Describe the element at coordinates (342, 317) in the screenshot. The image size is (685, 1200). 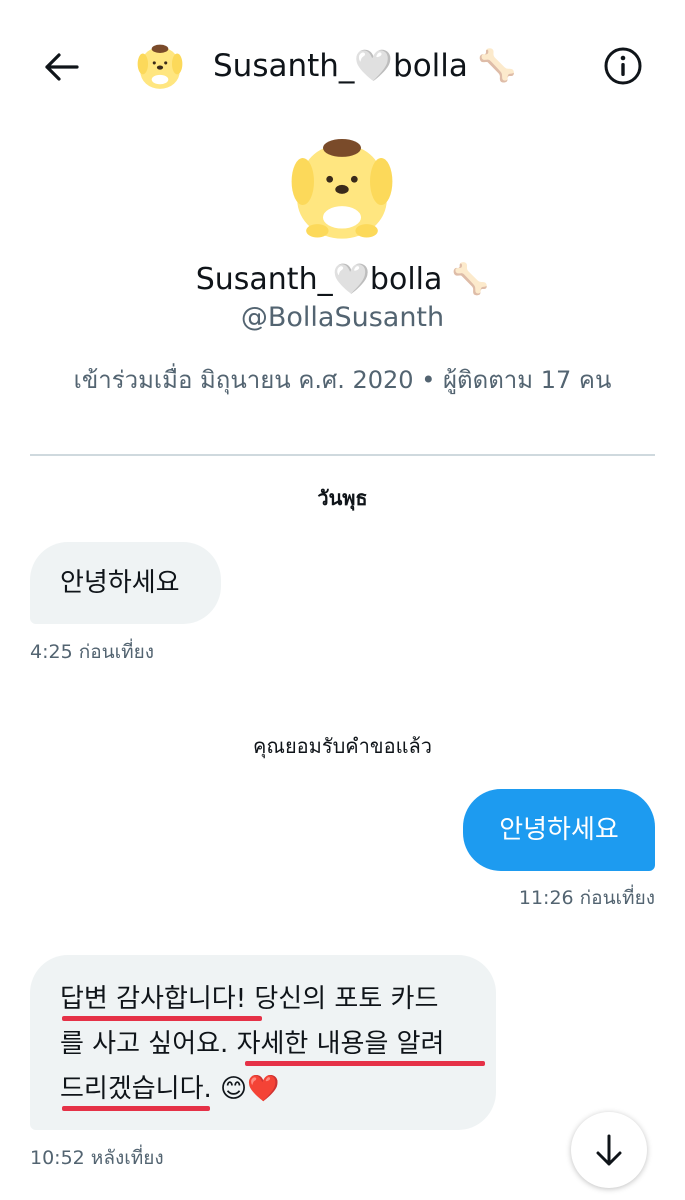
I see `profile-handle: @BollaSusanth` at that location.